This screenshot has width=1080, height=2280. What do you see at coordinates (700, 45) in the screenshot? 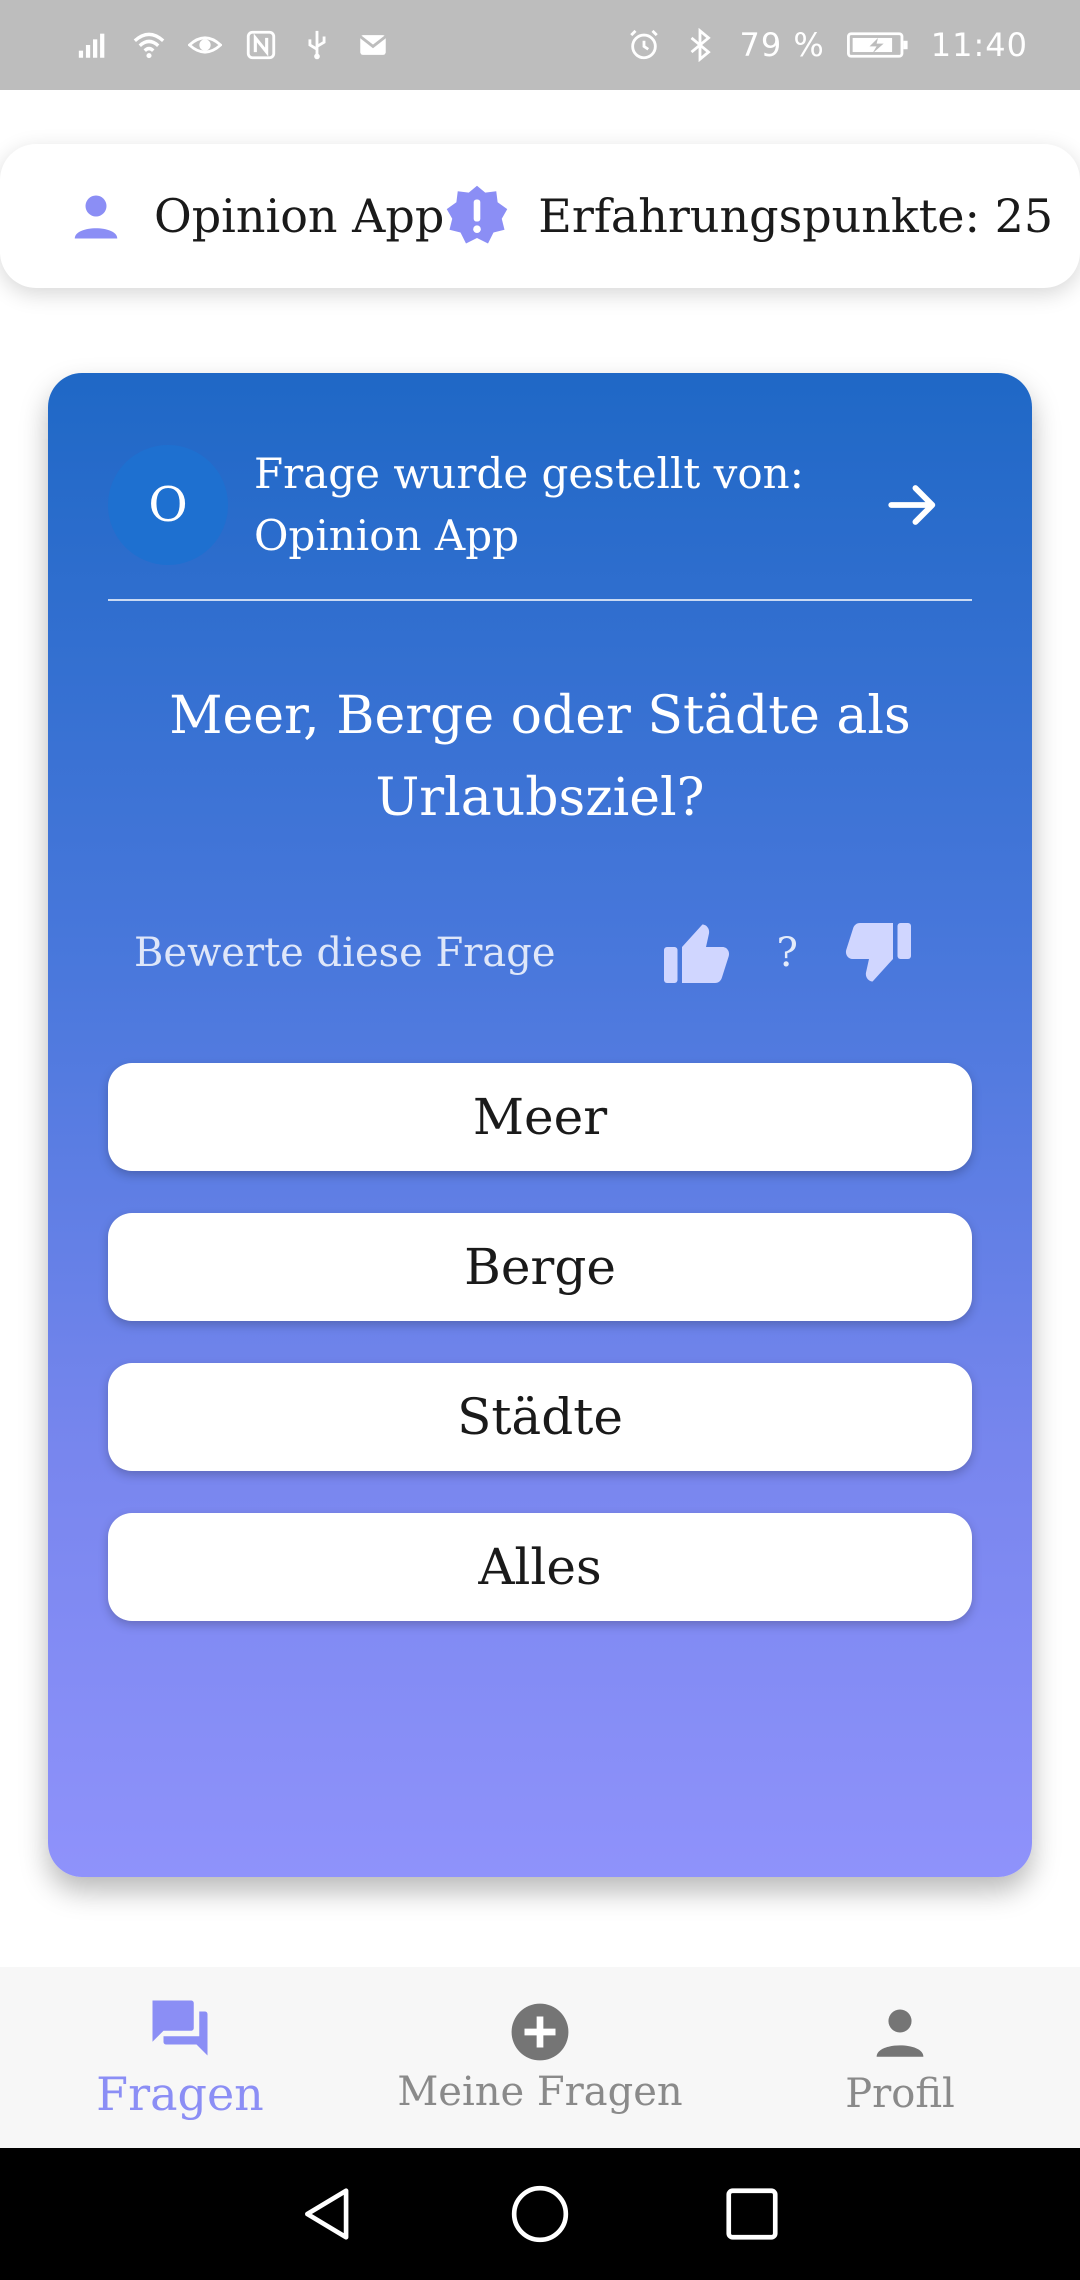
I see `bluetooth-icon` at bounding box center [700, 45].